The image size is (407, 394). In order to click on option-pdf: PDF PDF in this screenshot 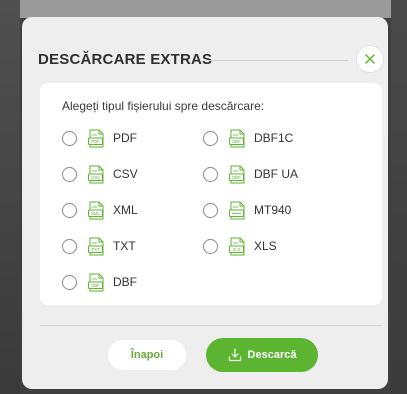, I will do `click(99, 138)`.